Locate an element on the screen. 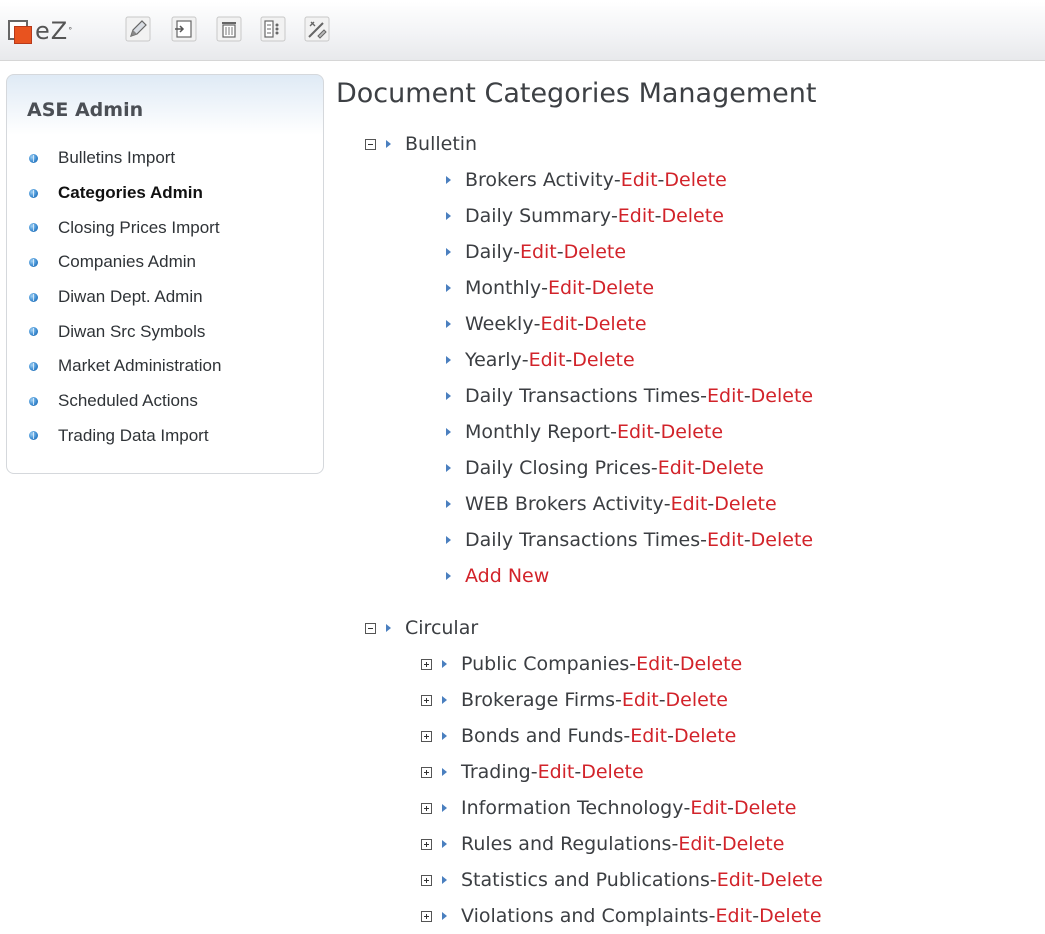  sidebar-item: Trading Data Import is located at coordinates (125, 436).